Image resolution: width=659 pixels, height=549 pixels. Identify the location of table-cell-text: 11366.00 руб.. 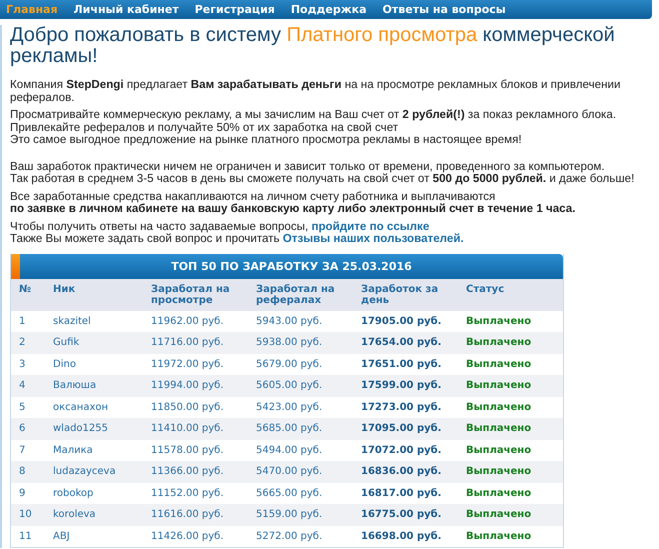
(187, 472).